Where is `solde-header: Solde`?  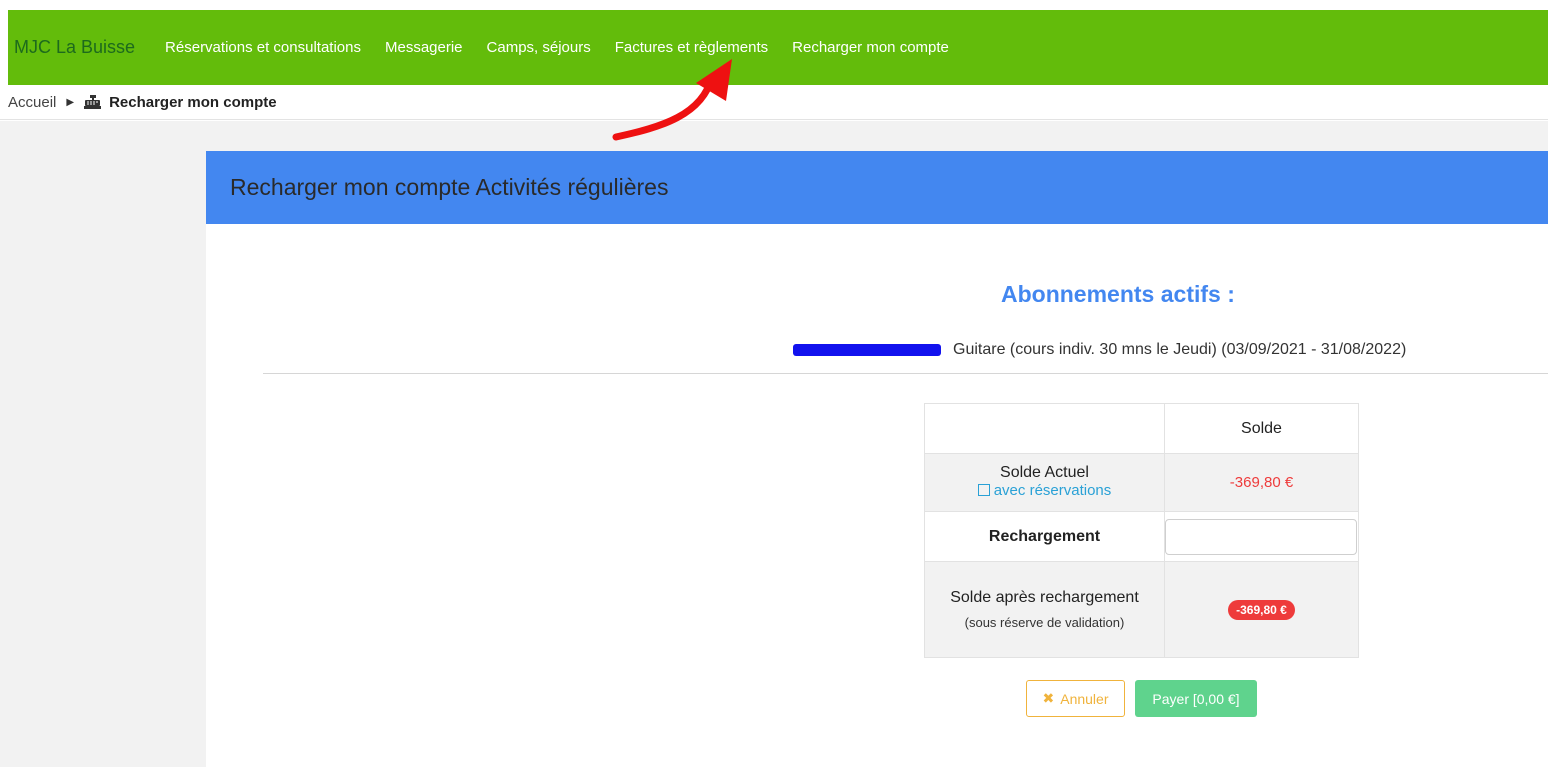
solde-header: Solde is located at coordinates (1261, 428).